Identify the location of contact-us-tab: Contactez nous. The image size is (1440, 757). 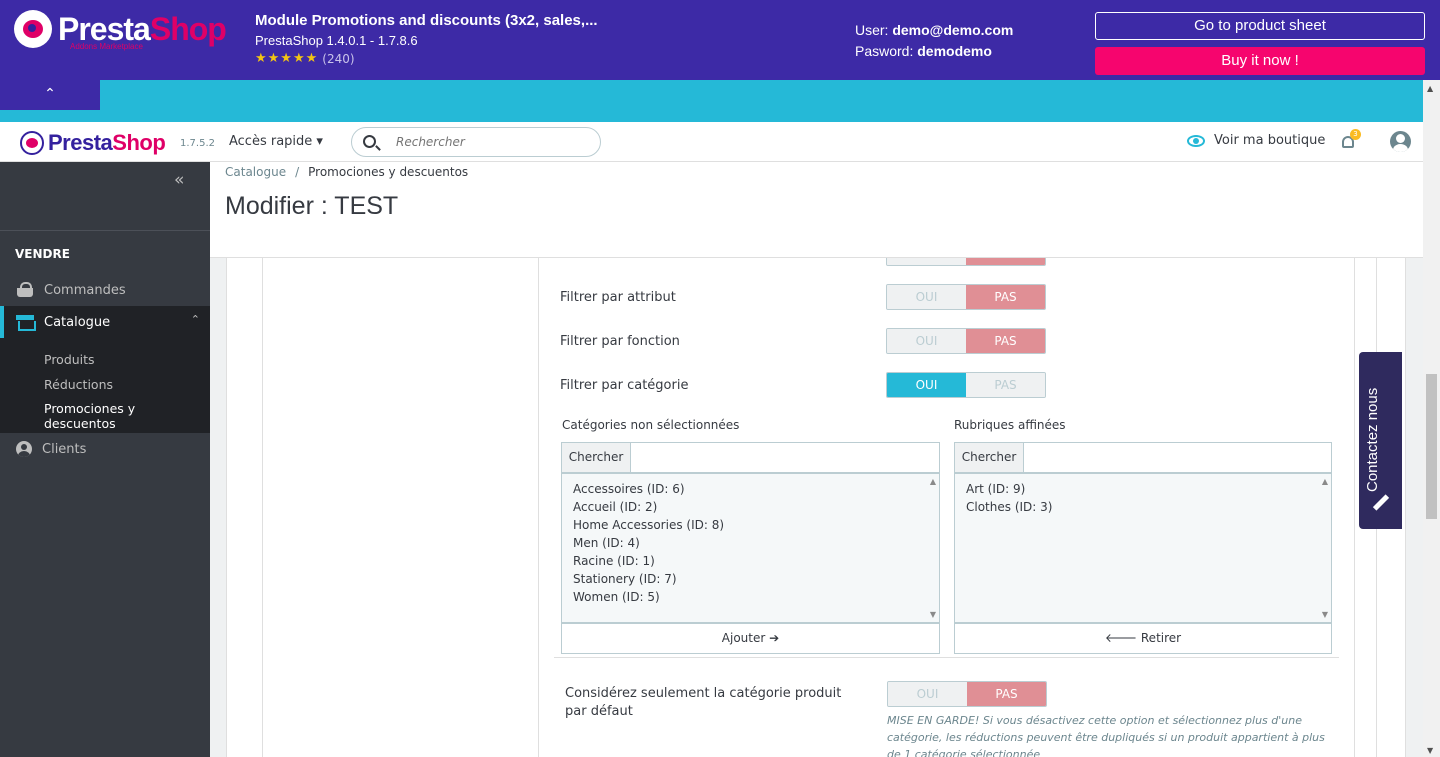
(1380, 440).